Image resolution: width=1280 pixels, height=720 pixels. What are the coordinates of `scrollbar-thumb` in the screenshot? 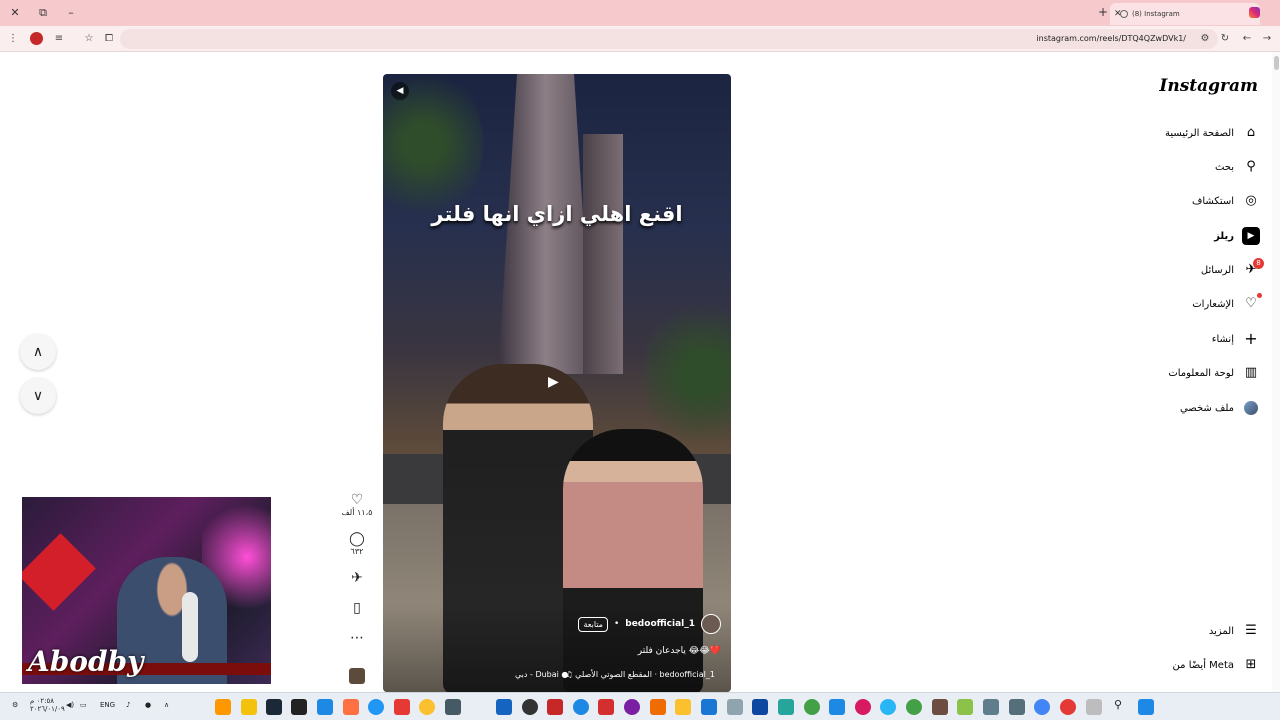 It's located at (1276, 63).